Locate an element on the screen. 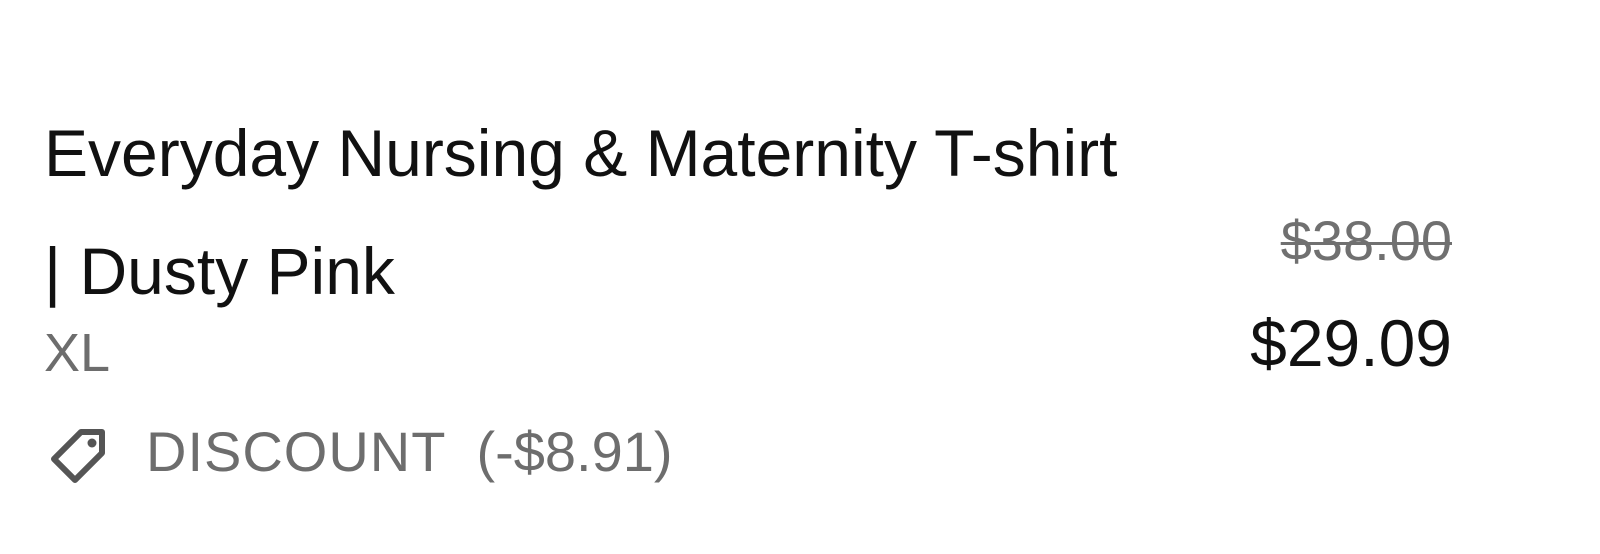 Image resolution: width=1600 pixels, height=554 pixels. variant-size: XL is located at coordinates (77, 353).